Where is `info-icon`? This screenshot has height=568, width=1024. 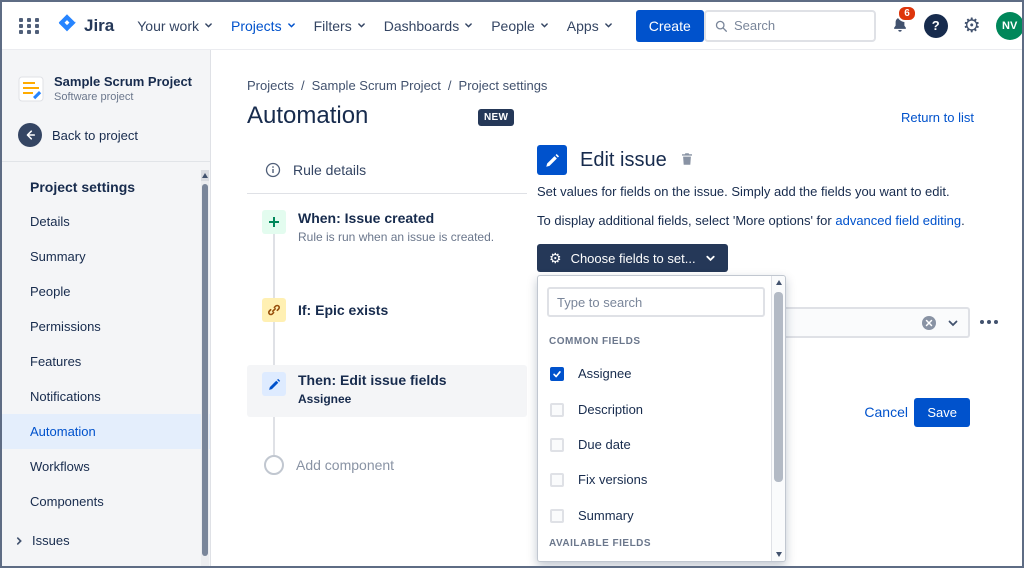
info-icon is located at coordinates (273, 170).